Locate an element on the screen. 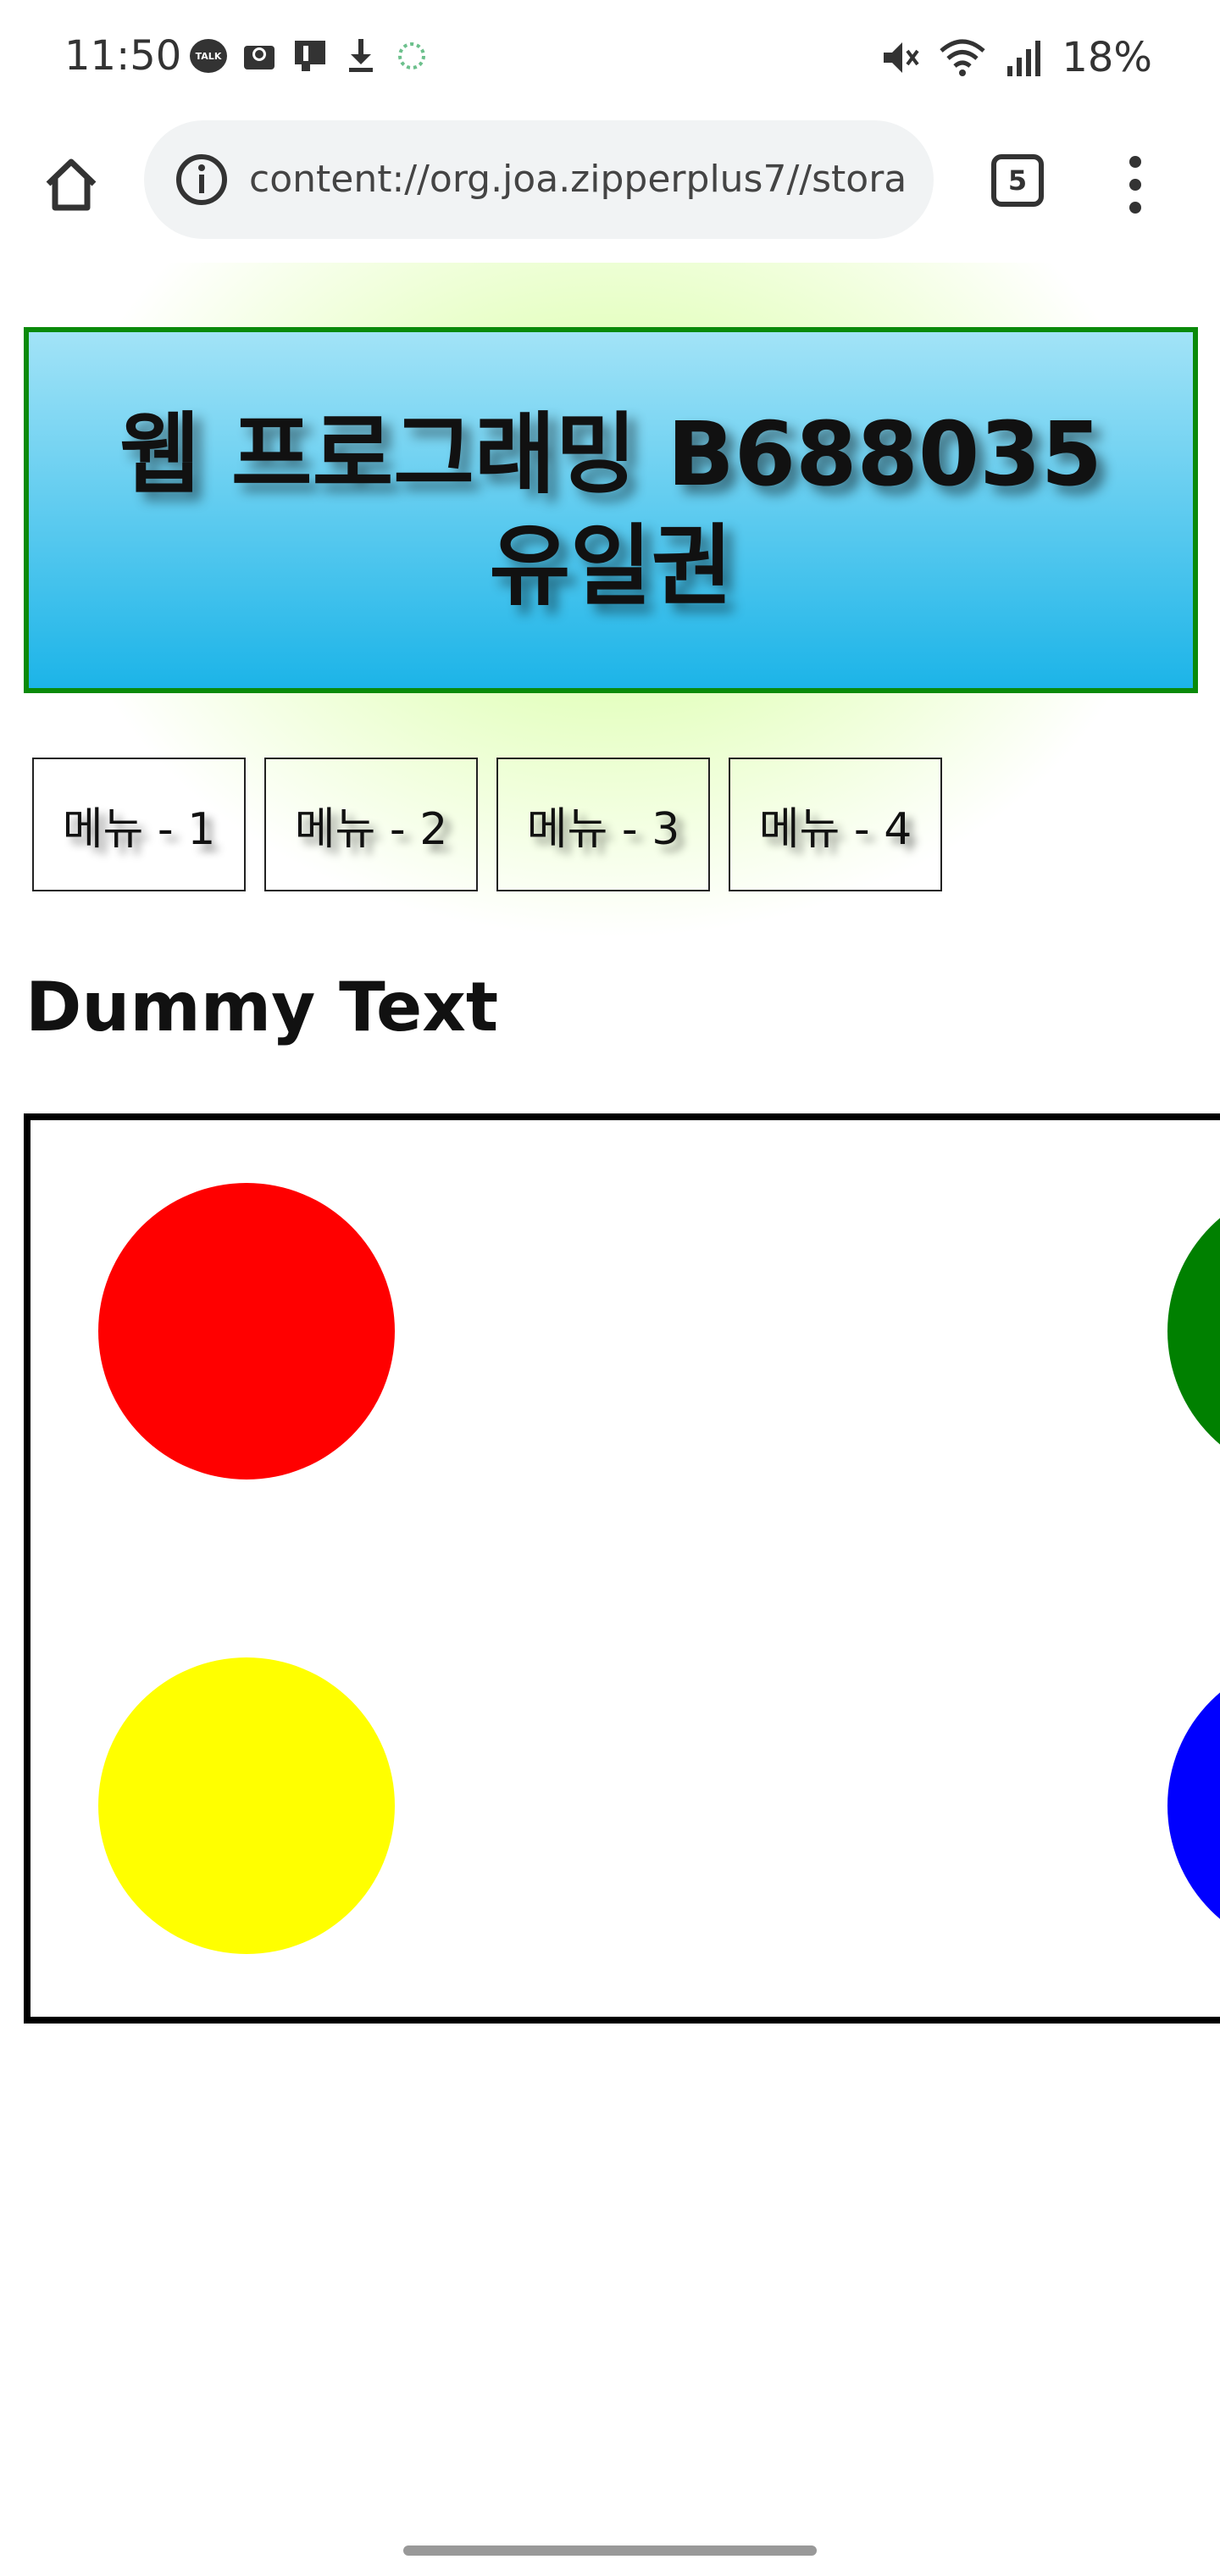  section-heading: Dummy Text is located at coordinates (262, 1007).